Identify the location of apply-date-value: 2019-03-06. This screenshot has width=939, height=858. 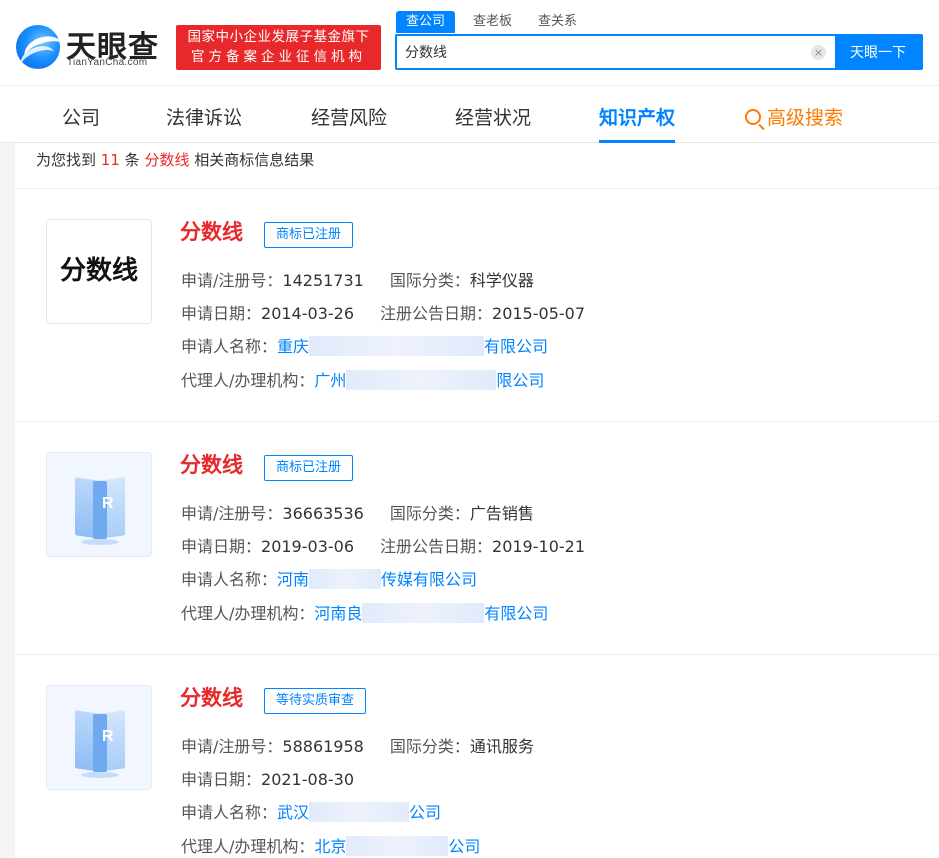
(307, 546).